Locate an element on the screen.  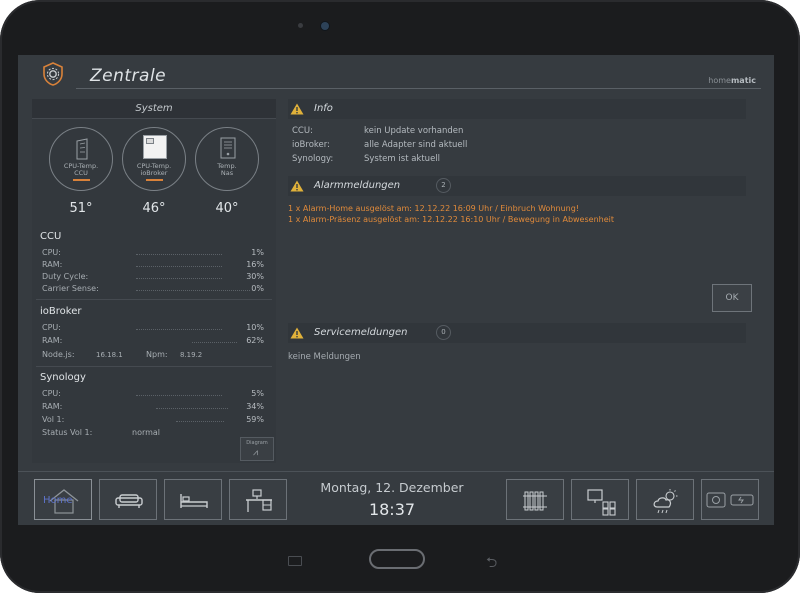
back-hw-icon: ⮌ is located at coordinates (491, 564).